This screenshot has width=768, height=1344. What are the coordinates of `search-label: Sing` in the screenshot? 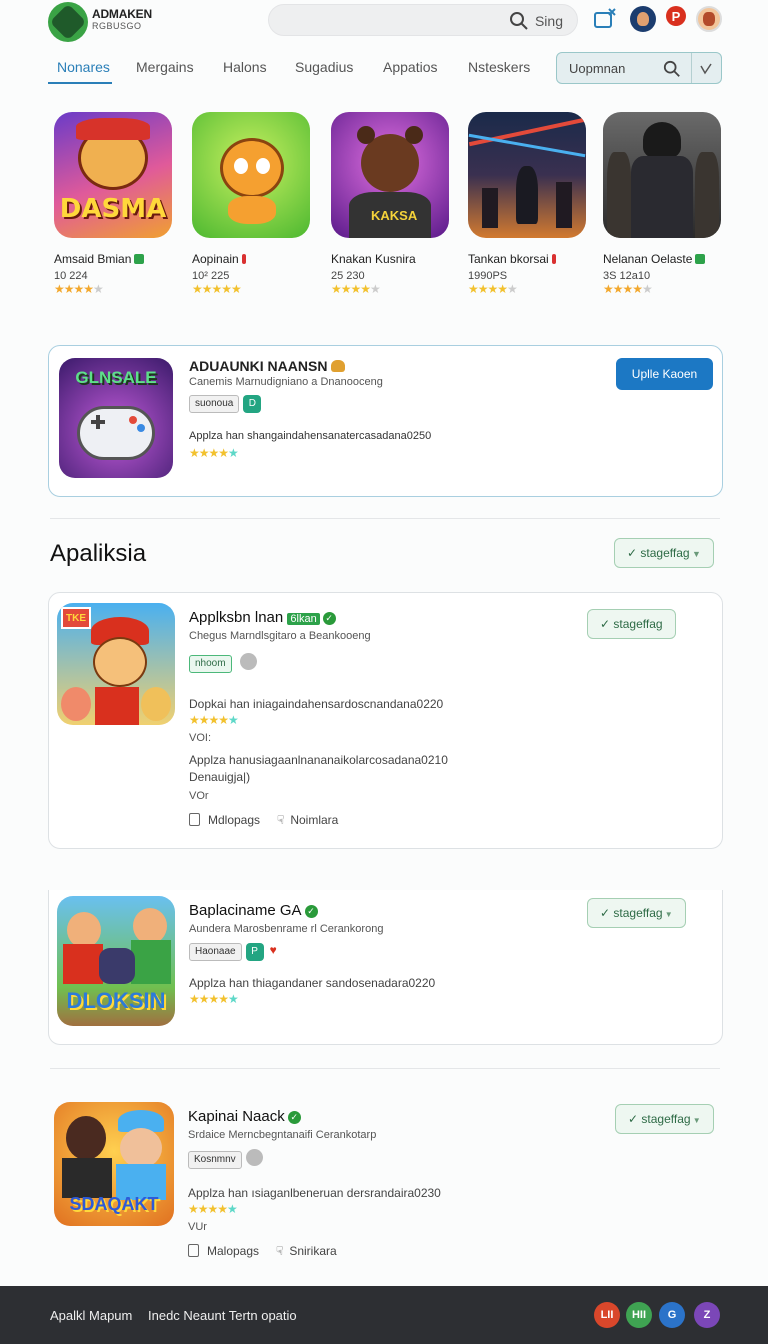 It's located at (548, 21).